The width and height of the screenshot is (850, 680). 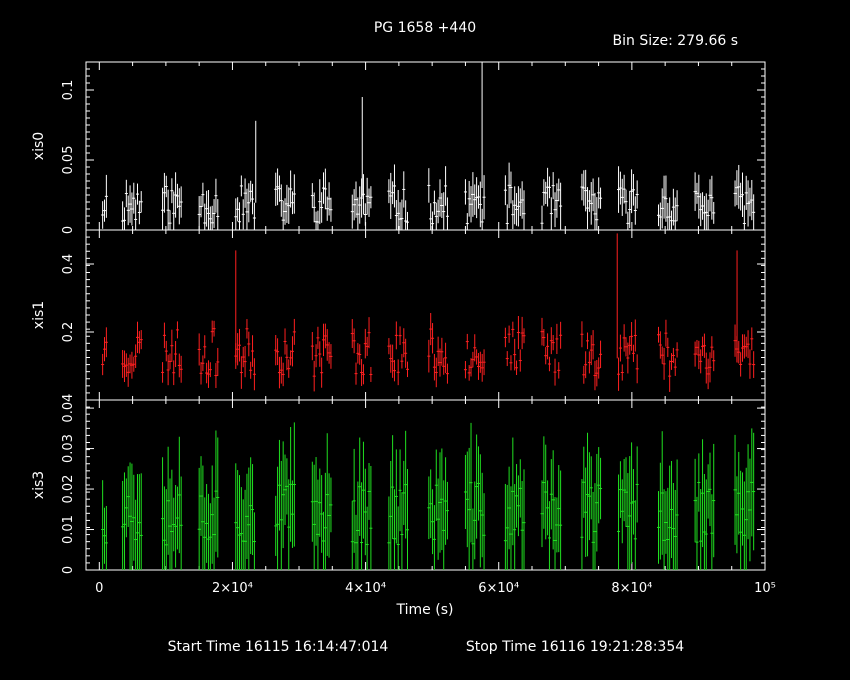 I want to click on y-tick-label: 0.02, so click(x=68, y=489).